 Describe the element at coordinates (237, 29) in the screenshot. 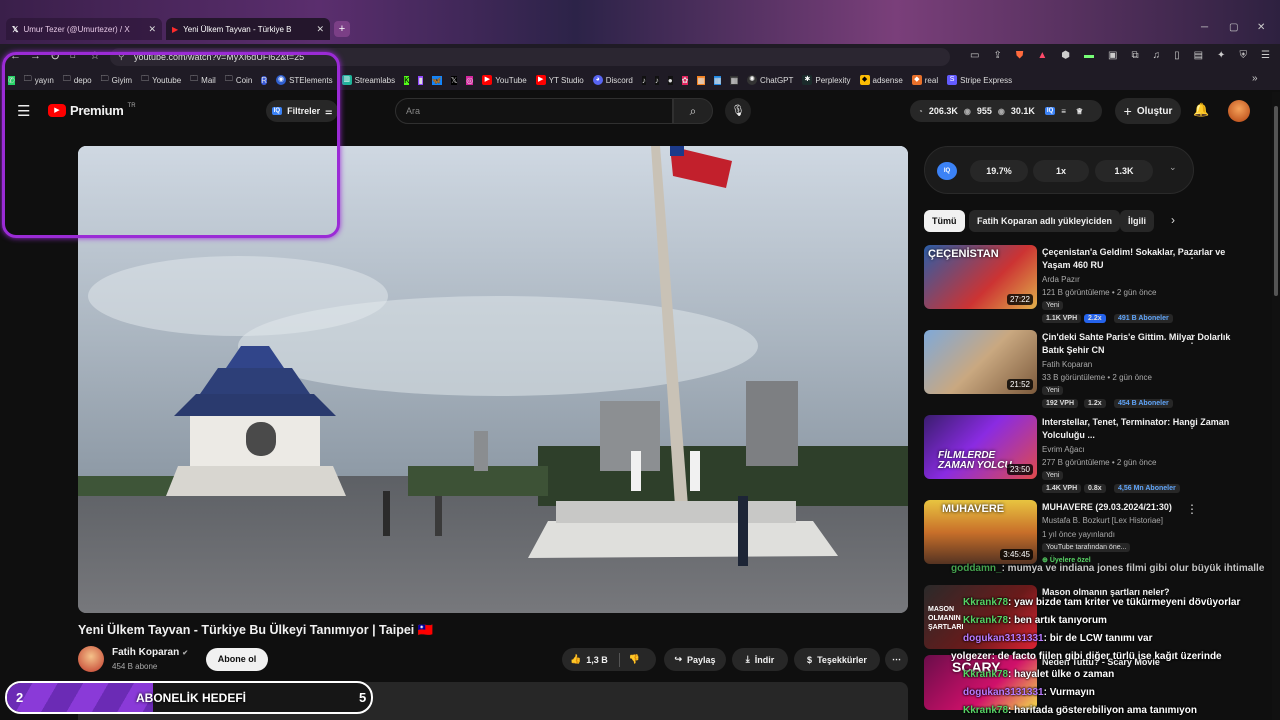

I see `tab-label: Yeni Ülkem Tayvan - Türkiye B` at that location.